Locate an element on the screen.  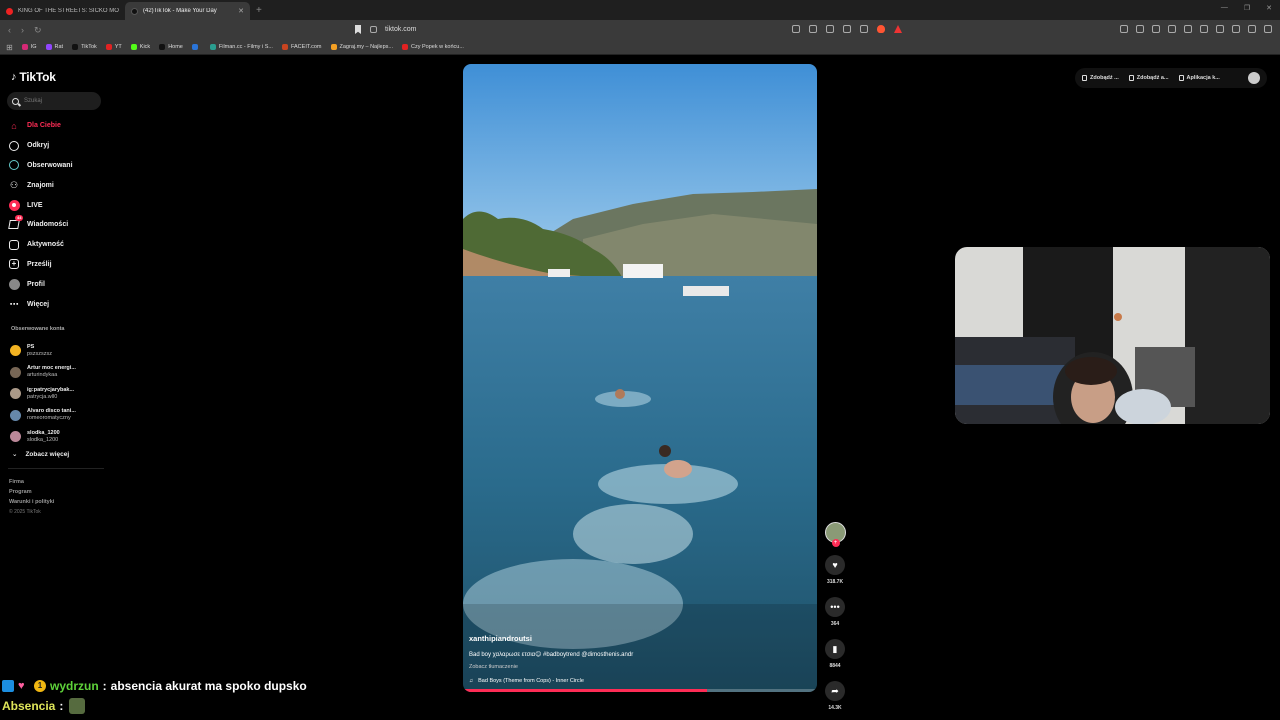
see-translation-link: Zobacz tłumaczenie is located at coordinates (493, 667).